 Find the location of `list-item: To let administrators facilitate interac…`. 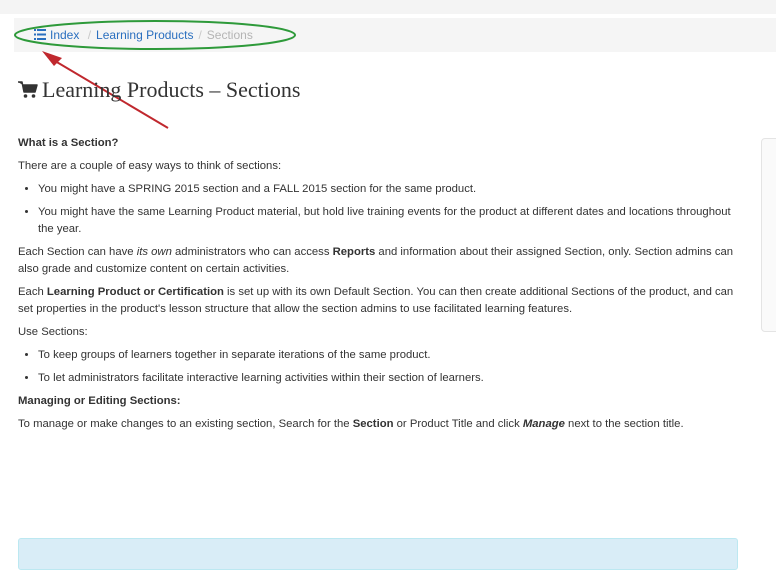

list-item: To let administrators facilitate interac… is located at coordinates (388, 378).